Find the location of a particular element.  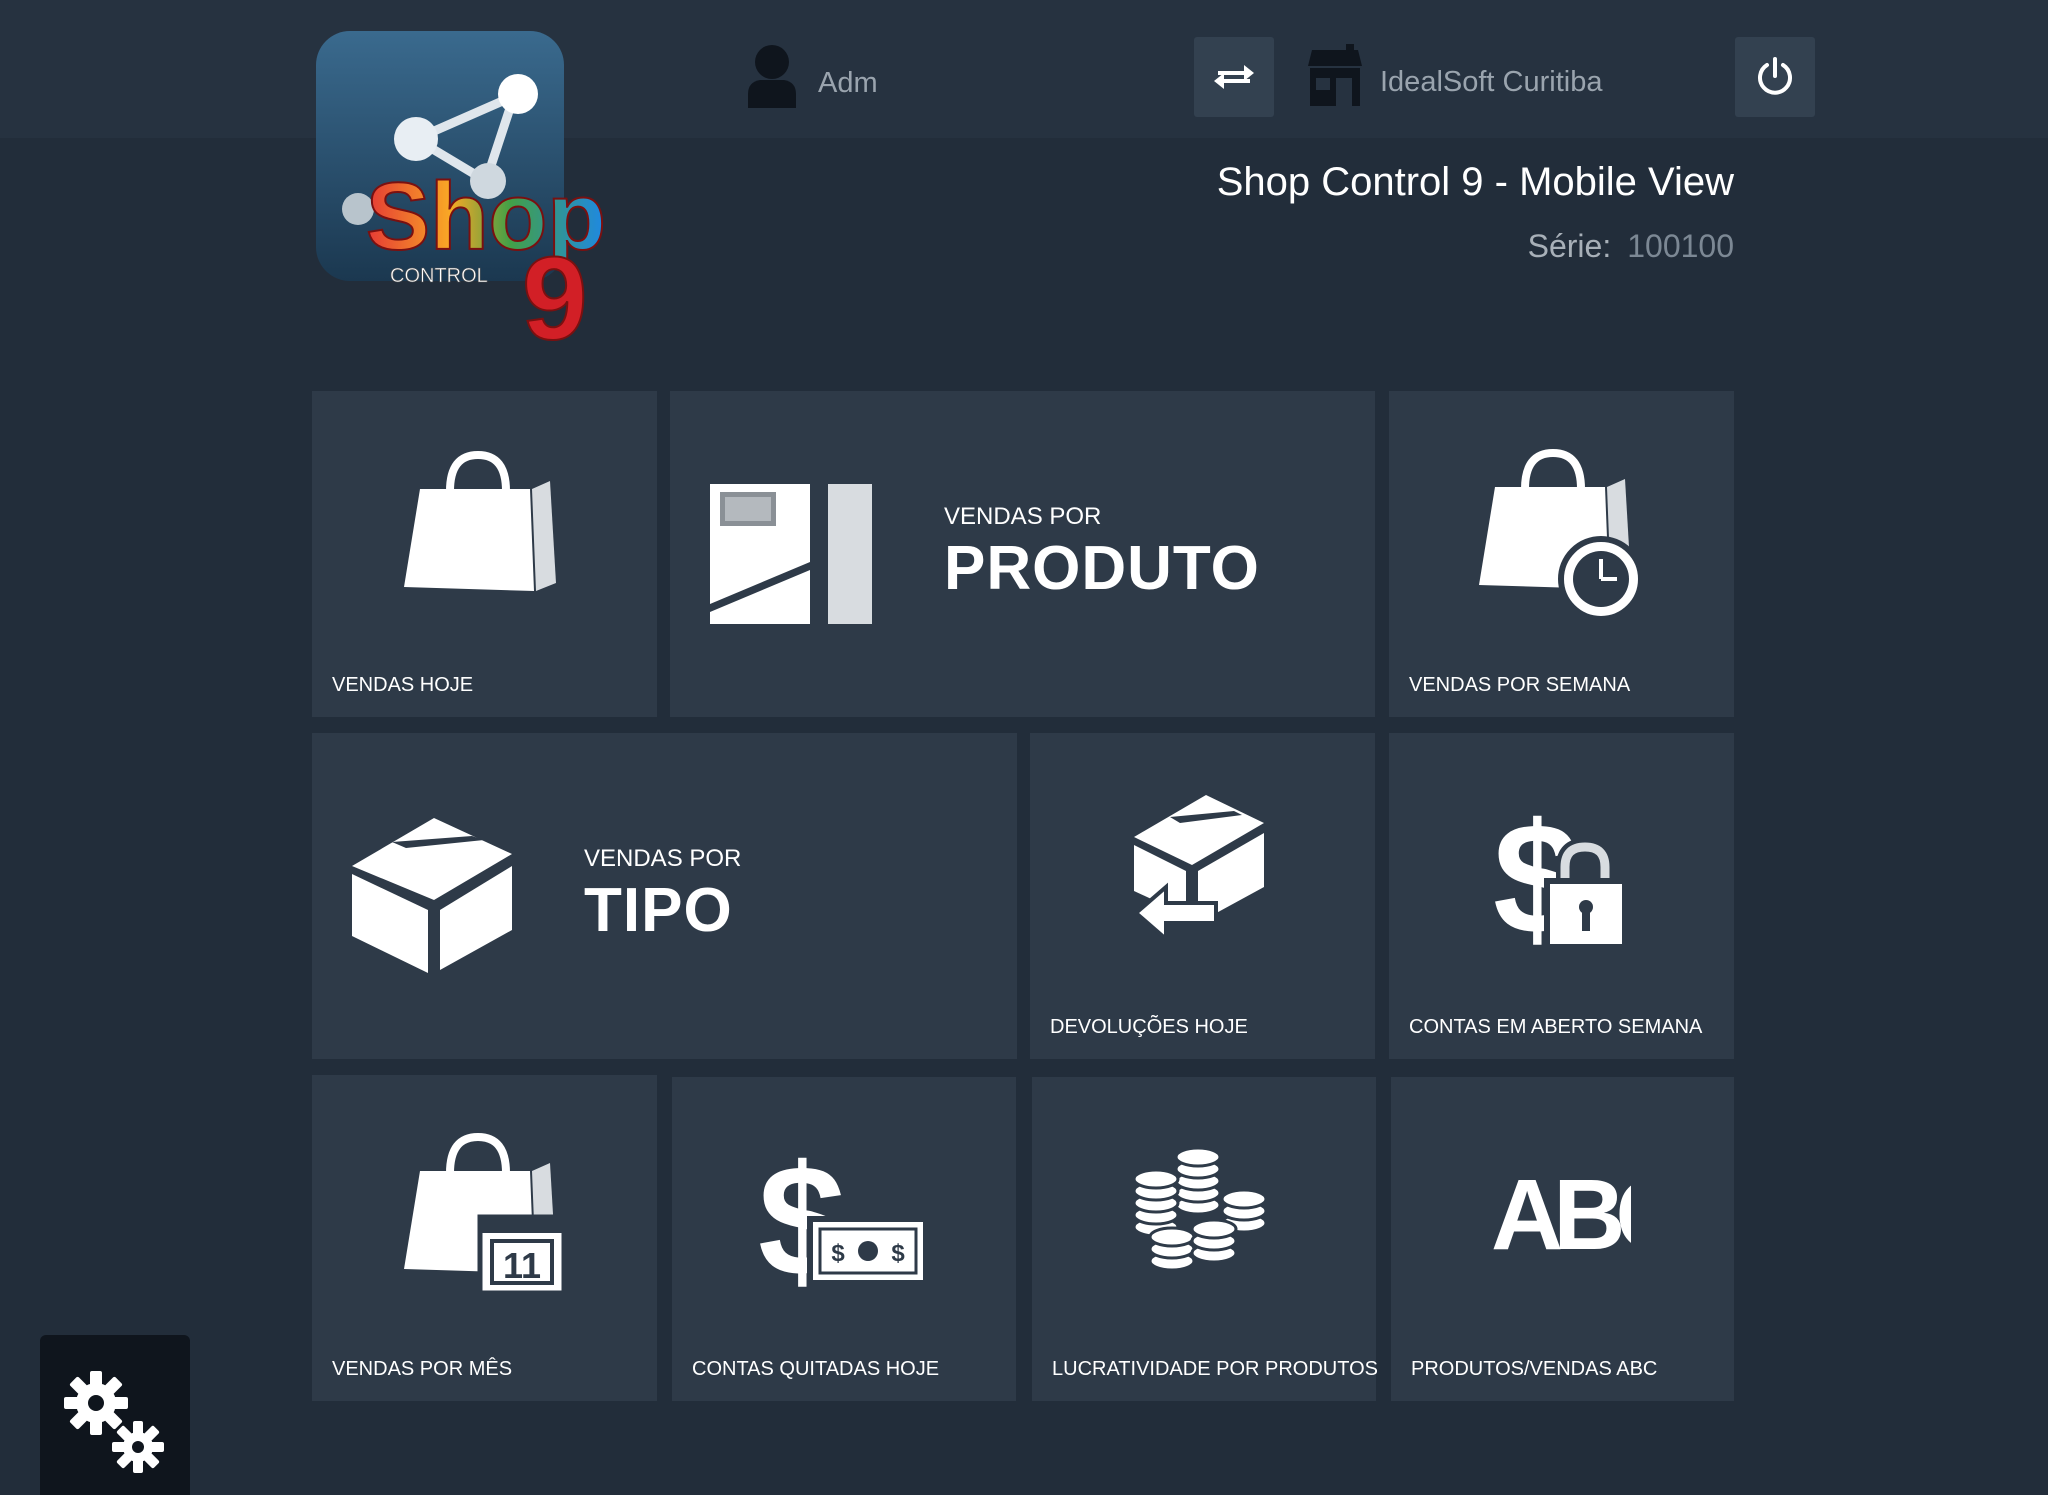

tile-produtos-vendas-abc: ABC PRODUTOS/VENDAS ABC is located at coordinates (1562, 1239).